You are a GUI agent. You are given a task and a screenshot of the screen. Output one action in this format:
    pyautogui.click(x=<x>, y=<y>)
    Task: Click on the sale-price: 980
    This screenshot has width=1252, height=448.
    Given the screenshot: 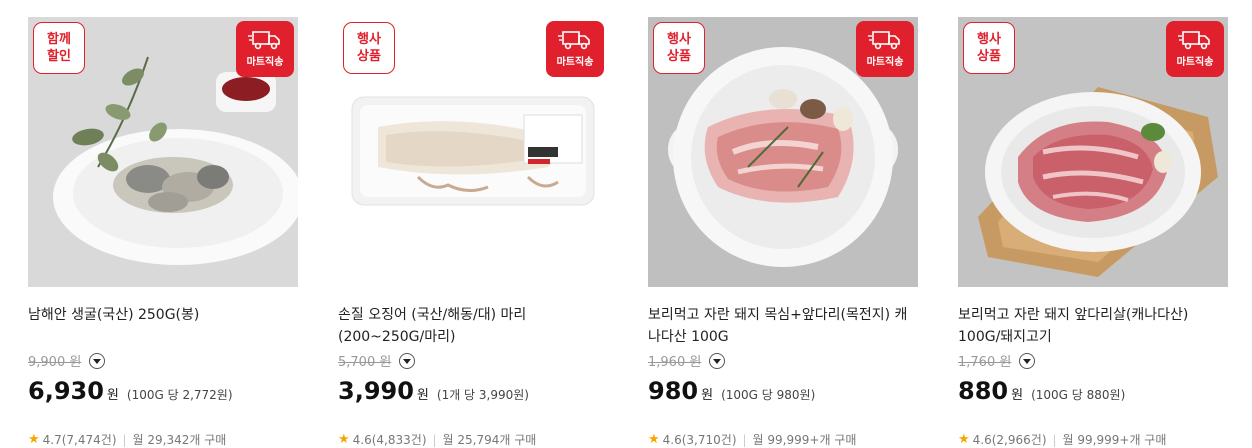 What is the action you would take?
    pyautogui.click(x=673, y=391)
    